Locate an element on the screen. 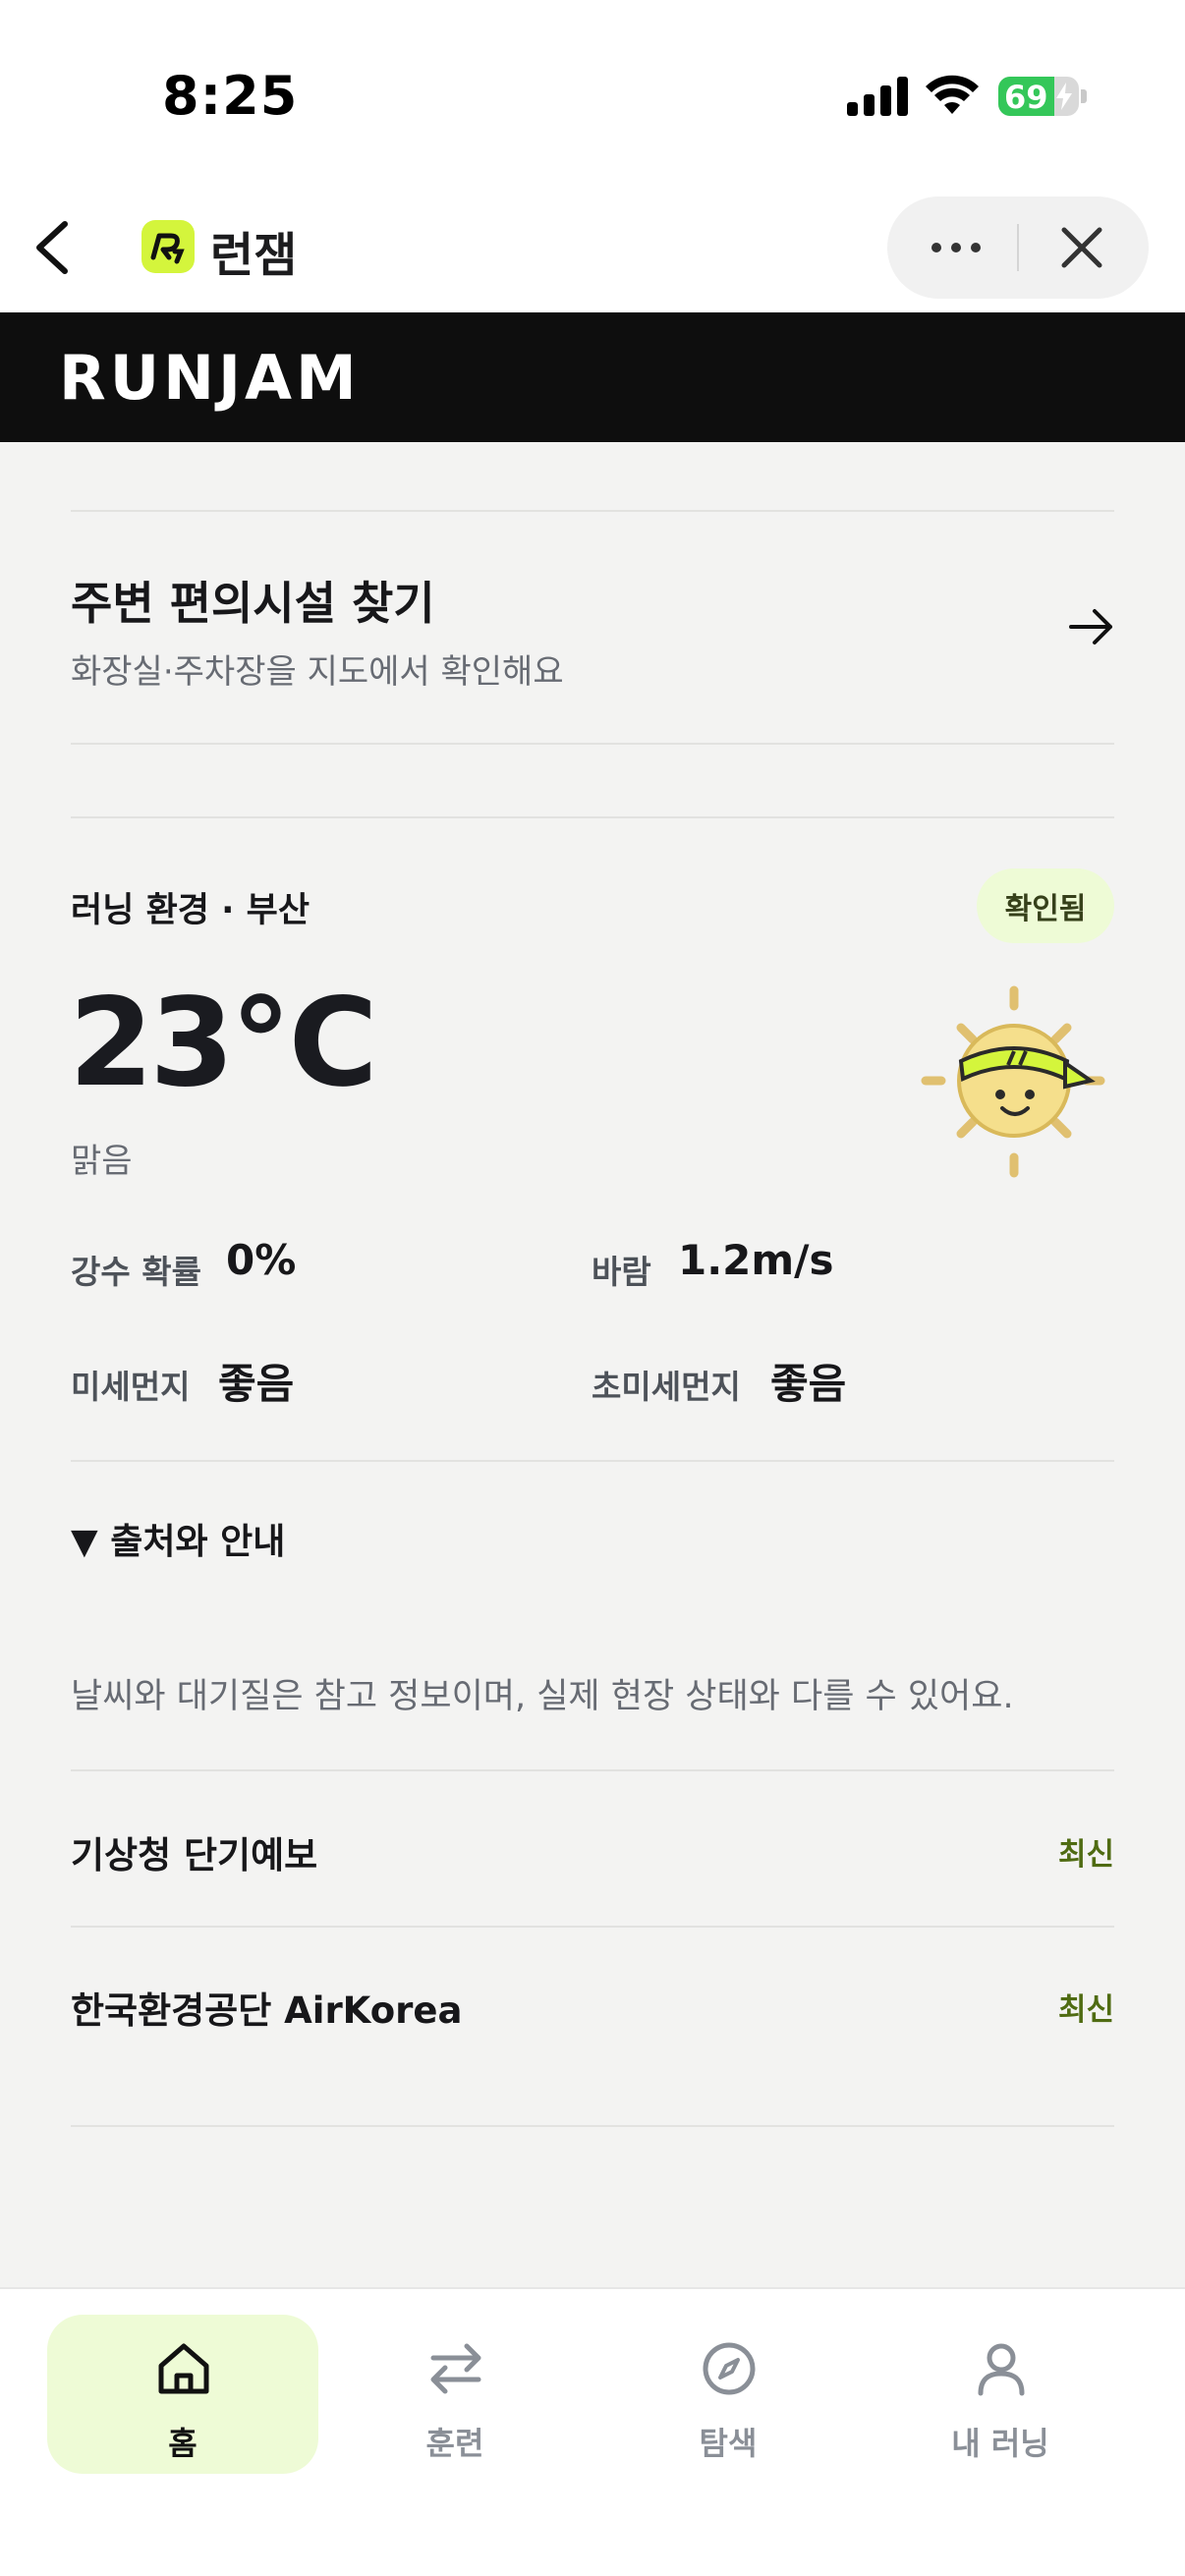 The width and height of the screenshot is (1185, 2576). app-logo-icon is located at coordinates (168, 246).